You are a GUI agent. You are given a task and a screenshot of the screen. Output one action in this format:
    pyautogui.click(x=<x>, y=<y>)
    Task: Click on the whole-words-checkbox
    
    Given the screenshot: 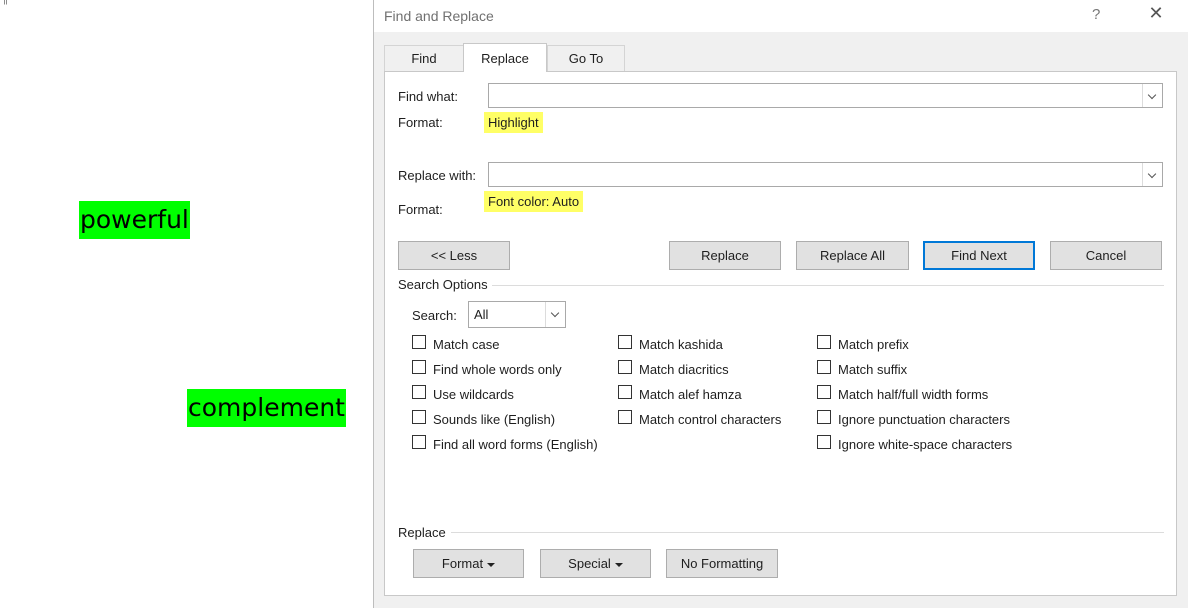 What is the action you would take?
    pyautogui.click(x=419, y=367)
    